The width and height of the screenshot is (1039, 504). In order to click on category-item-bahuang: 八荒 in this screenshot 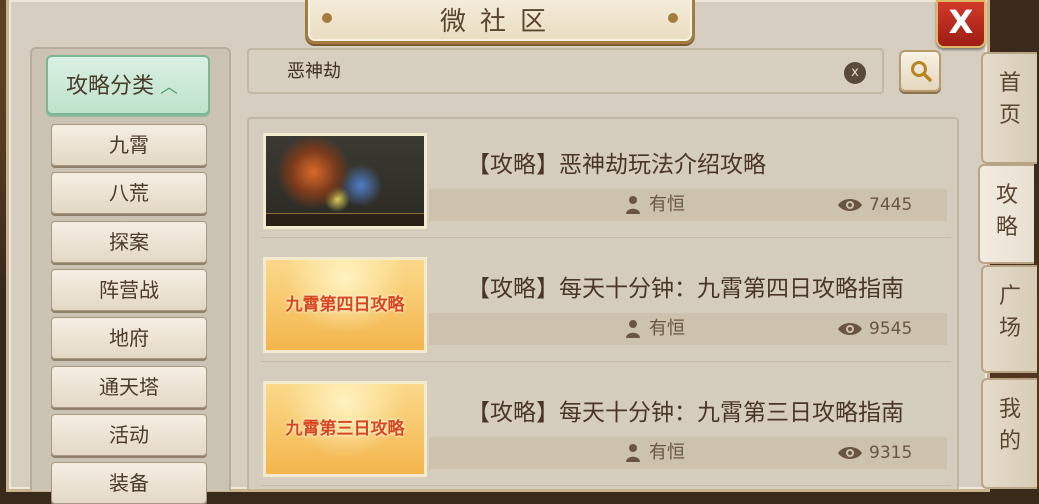, I will do `click(129, 193)`.